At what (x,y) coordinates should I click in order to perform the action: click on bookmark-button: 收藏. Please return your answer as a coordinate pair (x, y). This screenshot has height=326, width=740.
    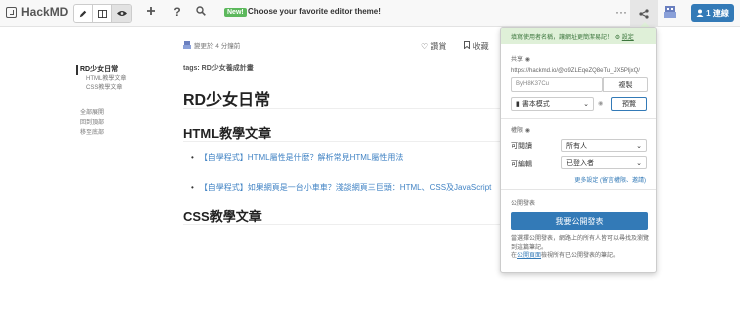
    Looking at the image, I should click on (476, 46).